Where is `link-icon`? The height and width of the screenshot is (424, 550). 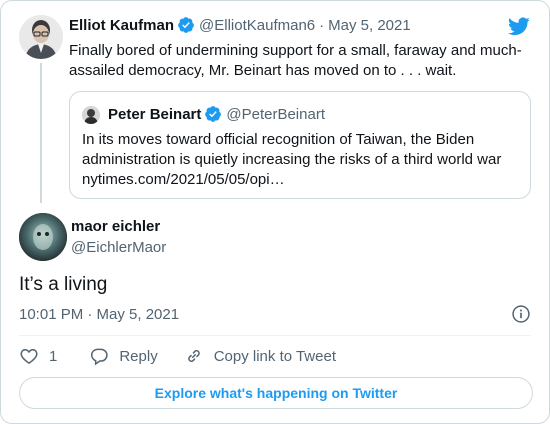
link-icon is located at coordinates (193, 356).